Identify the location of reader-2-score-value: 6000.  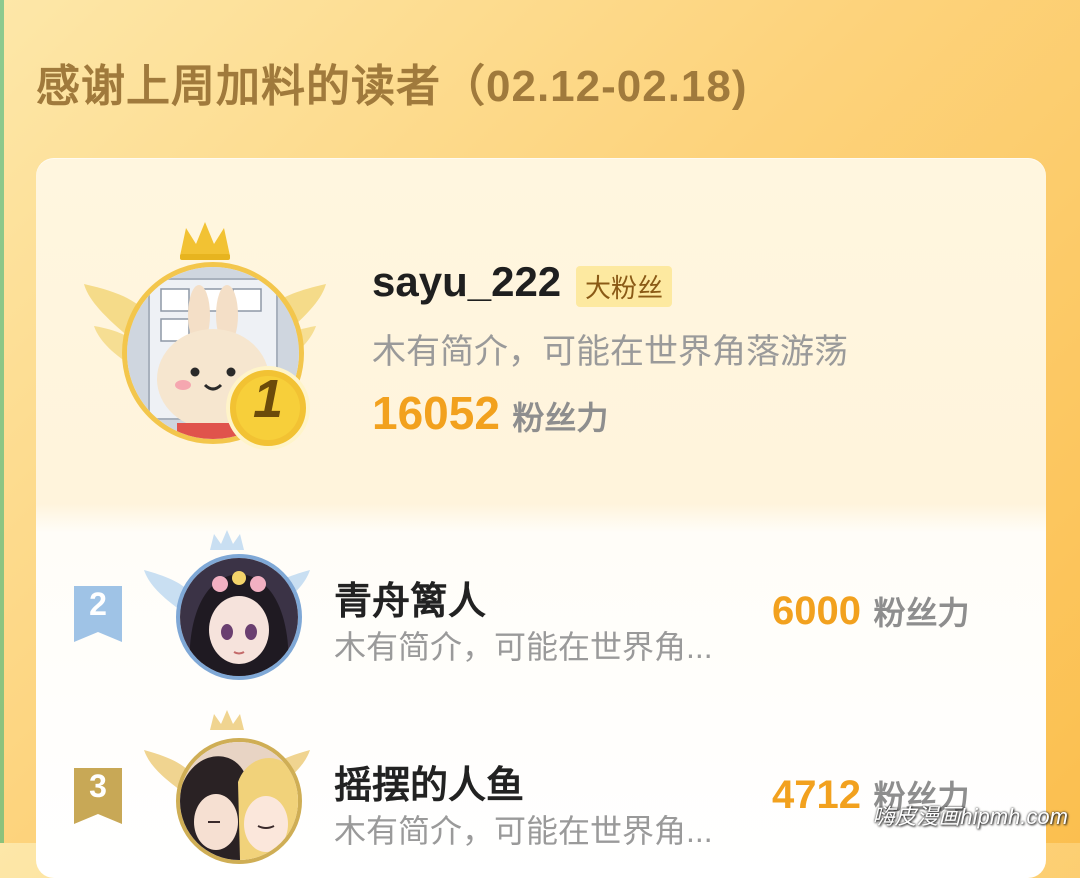
(816, 611).